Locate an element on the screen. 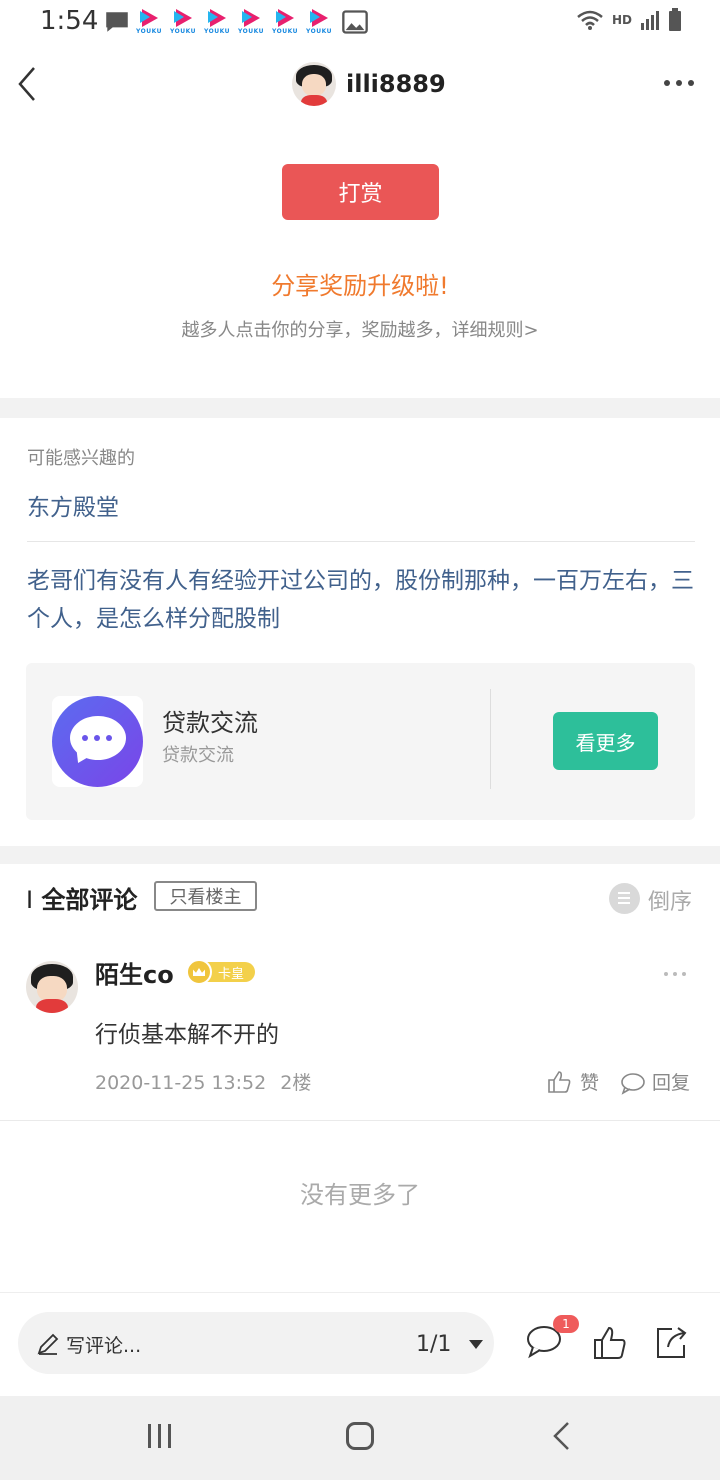 The image size is (720, 1480). battery-icon is located at coordinates (675, 19).